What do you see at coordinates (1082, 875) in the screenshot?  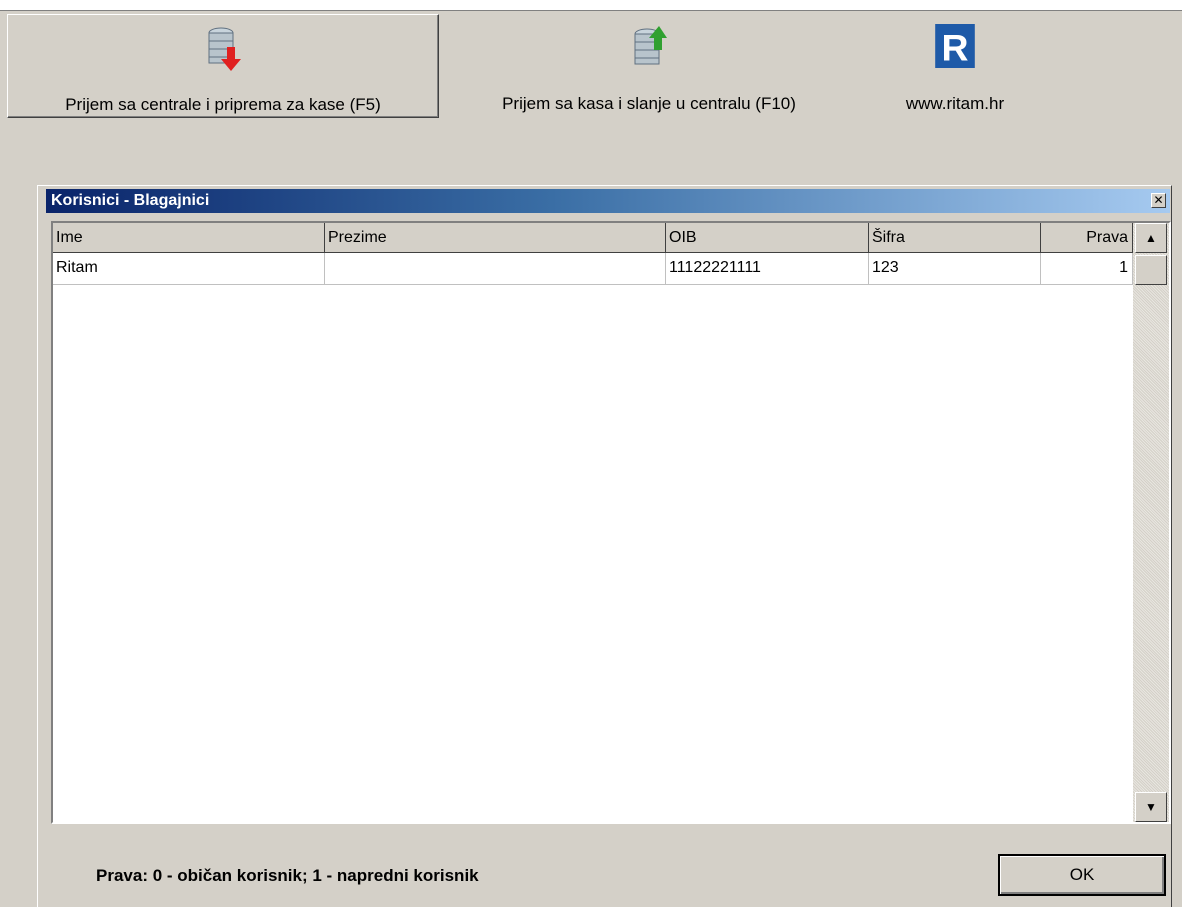 I see `ok-button: OK` at bounding box center [1082, 875].